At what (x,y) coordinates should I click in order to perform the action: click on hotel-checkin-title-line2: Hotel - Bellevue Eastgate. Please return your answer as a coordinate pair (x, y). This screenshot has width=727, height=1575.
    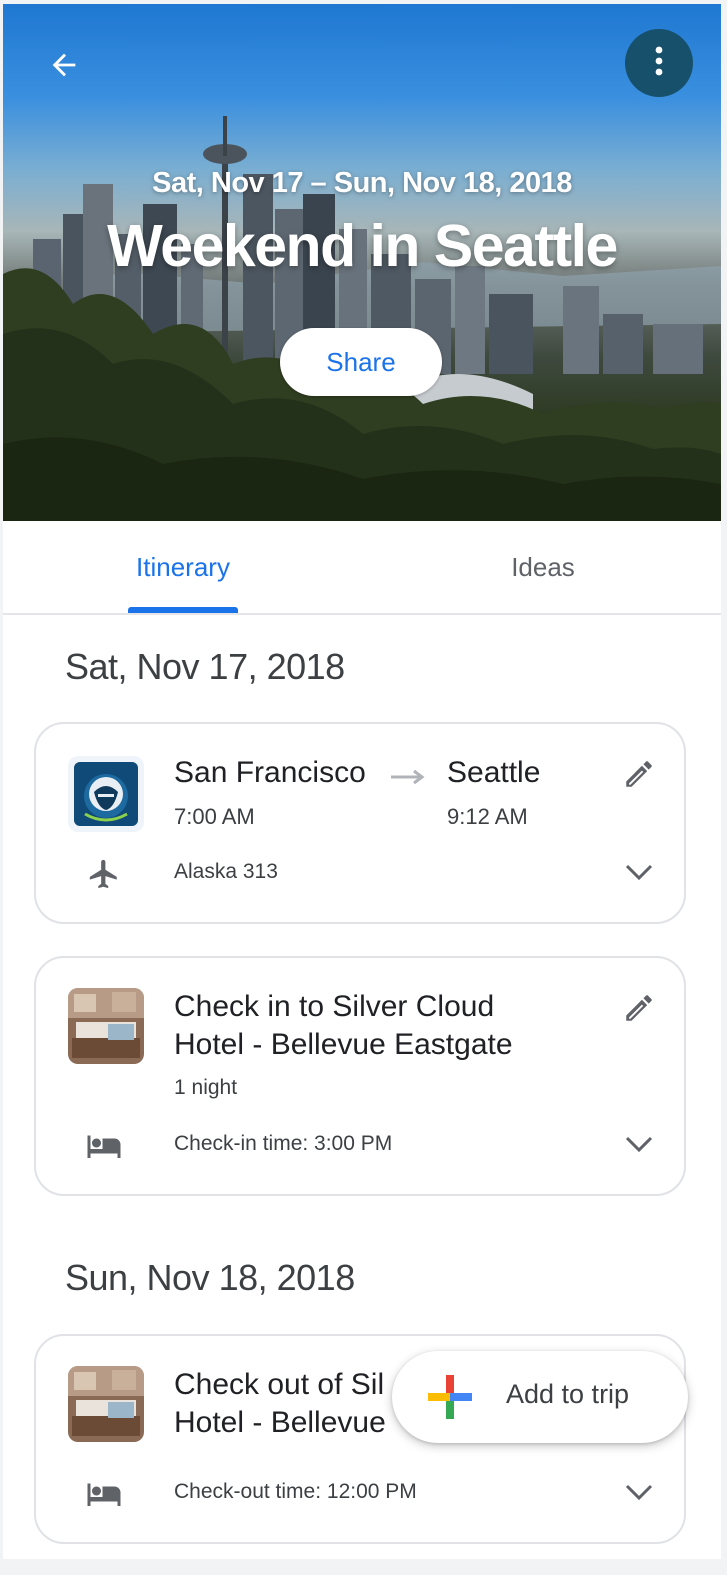
    Looking at the image, I should click on (343, 1044).